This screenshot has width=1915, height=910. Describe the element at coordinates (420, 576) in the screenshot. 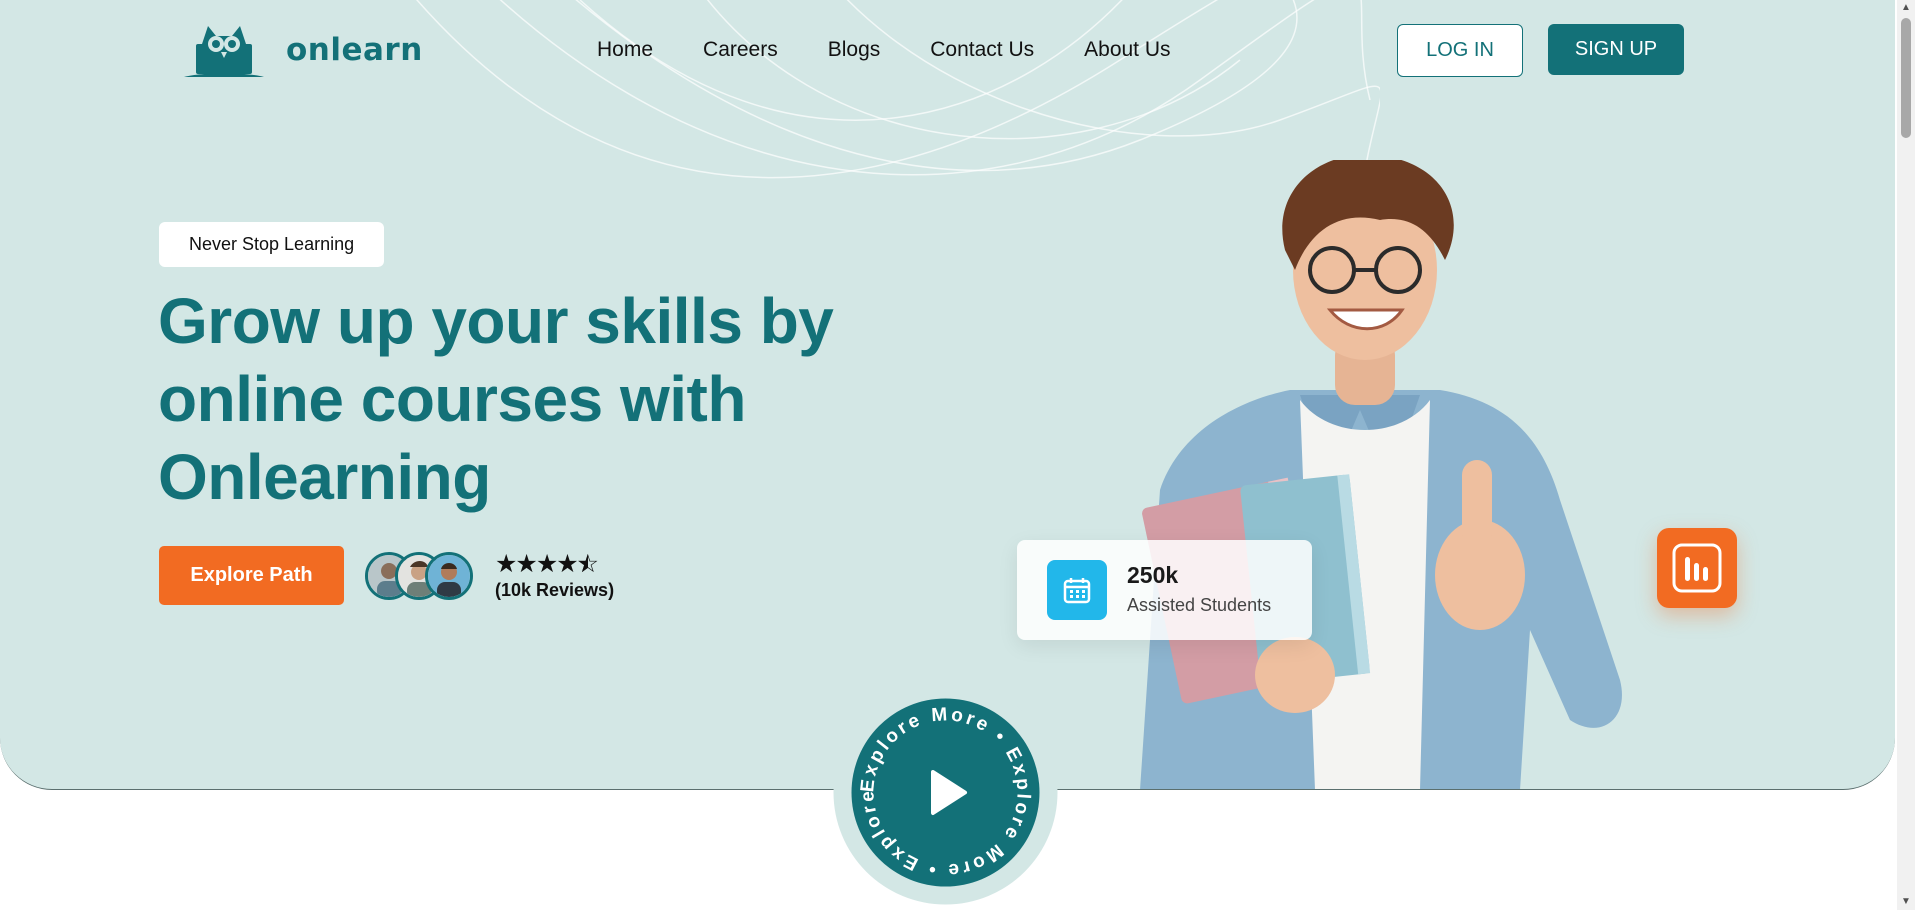

I see `reviewer-avatars` at that location.